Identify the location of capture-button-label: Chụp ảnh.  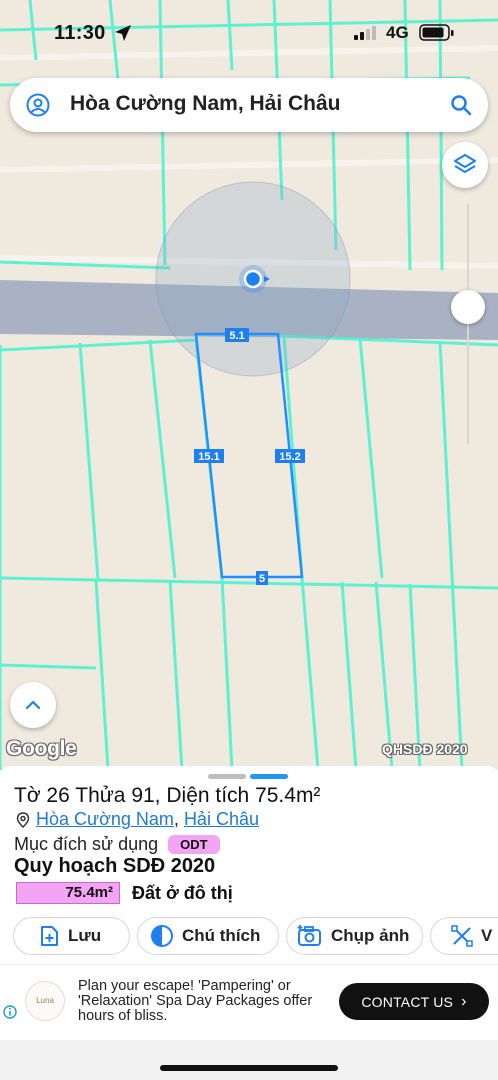
(370, 935).